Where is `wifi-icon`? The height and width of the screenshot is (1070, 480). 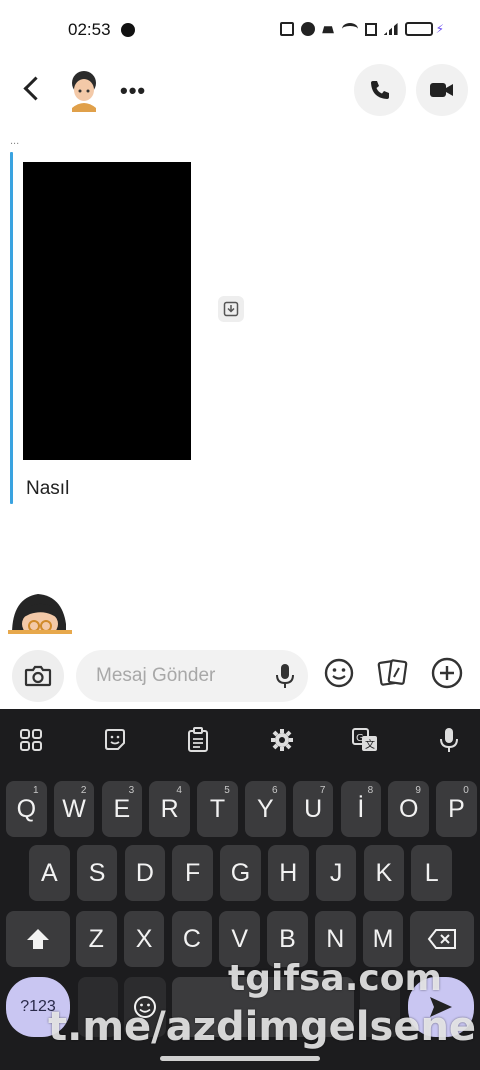 wifi-icon is located at coordinates (349, 29).